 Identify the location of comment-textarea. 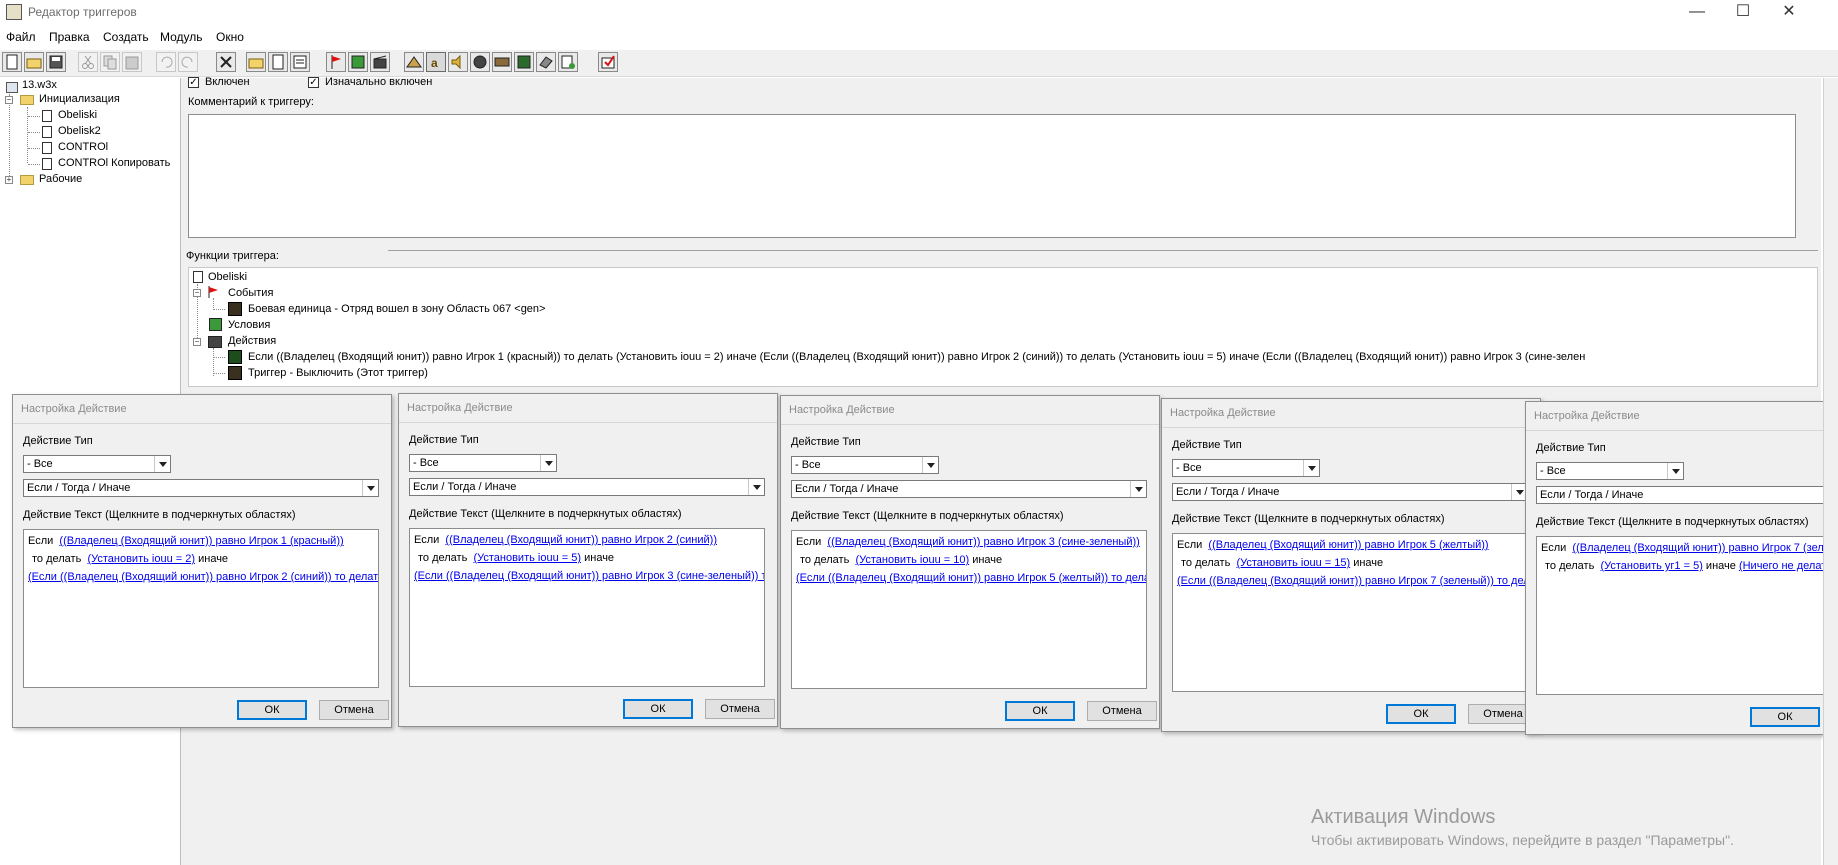
(992, 176).